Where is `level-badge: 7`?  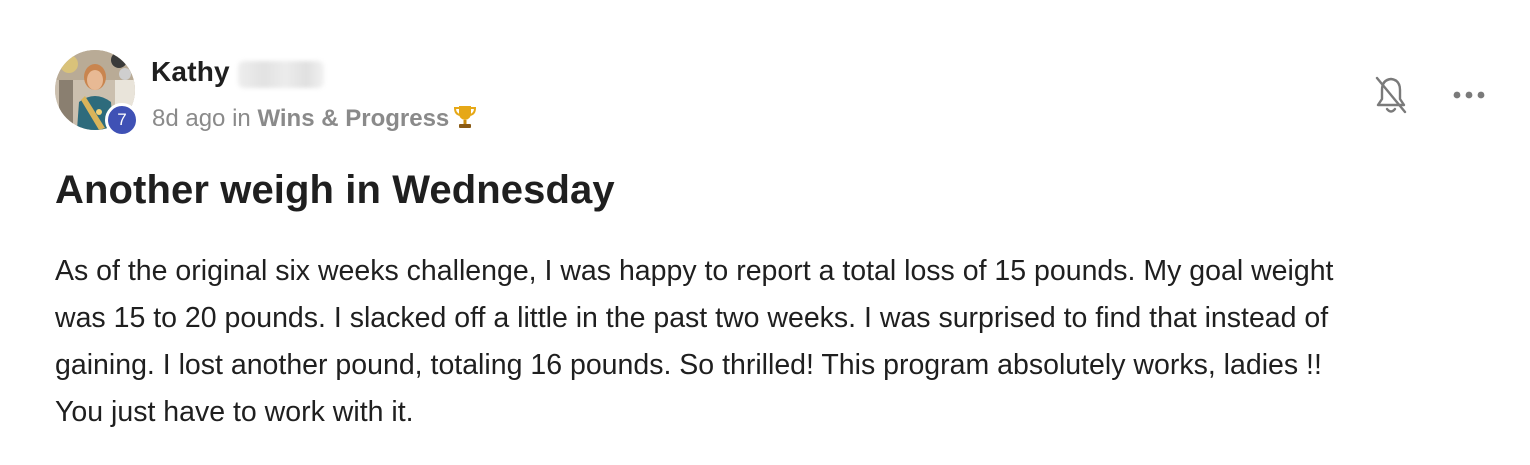
level-badge: 7 is located at coordinates (122, 120).